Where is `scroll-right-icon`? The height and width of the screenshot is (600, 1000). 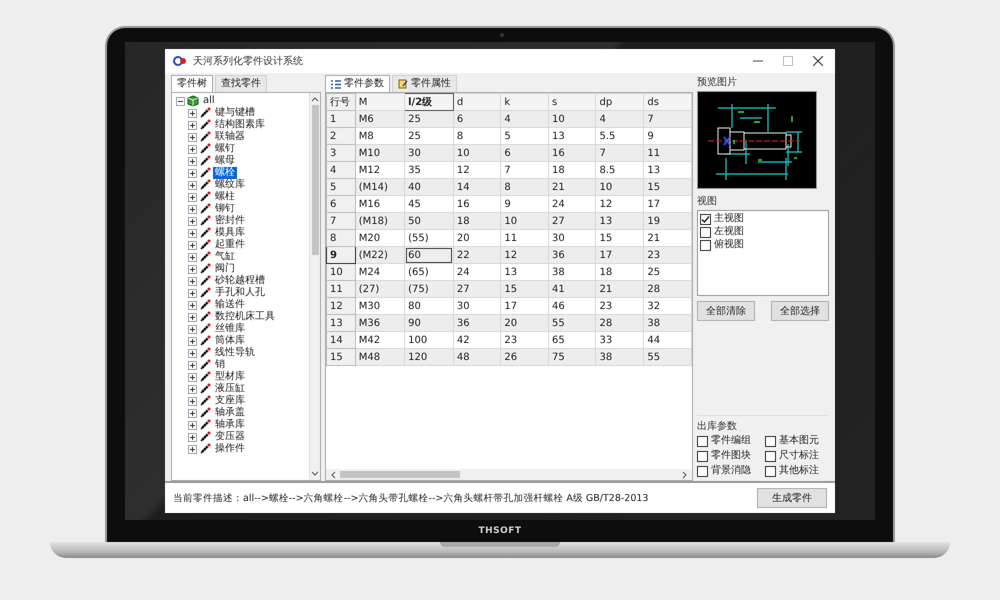
scroll-right-icon is located at coordinates (685, 474).